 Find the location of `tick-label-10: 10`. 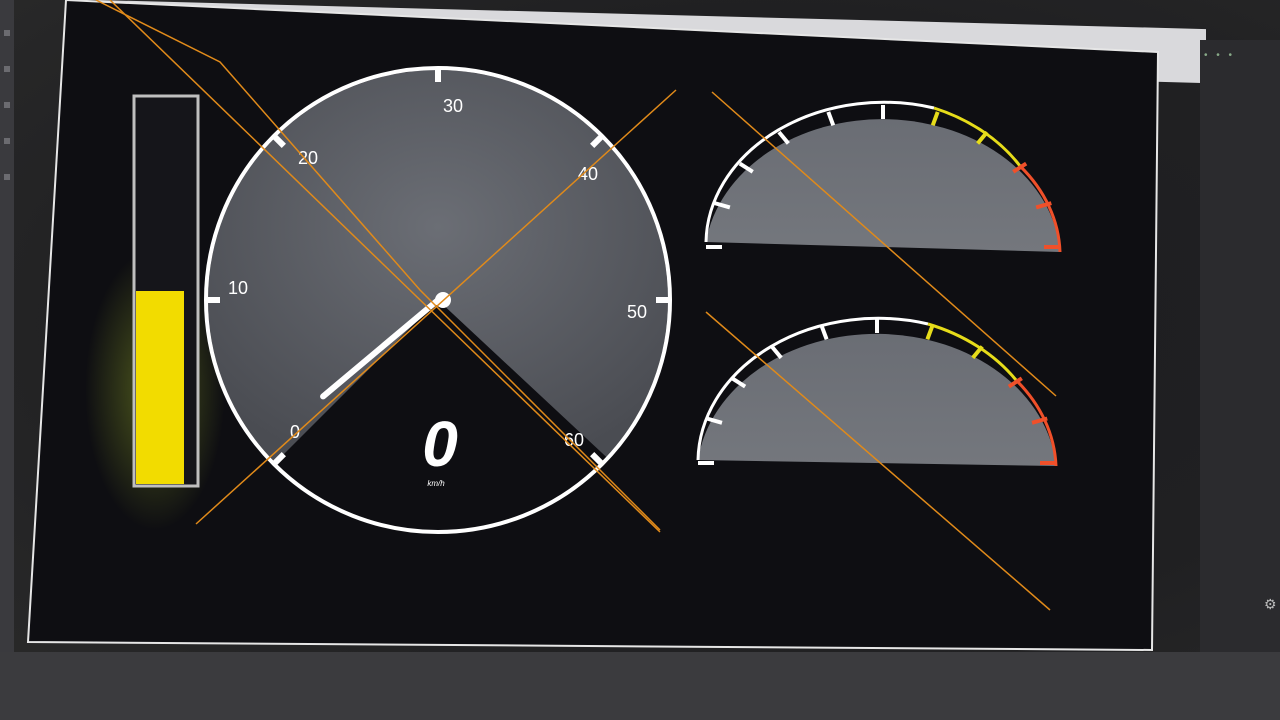

tick-label-10: 10 is located at coordinates (238, 288).